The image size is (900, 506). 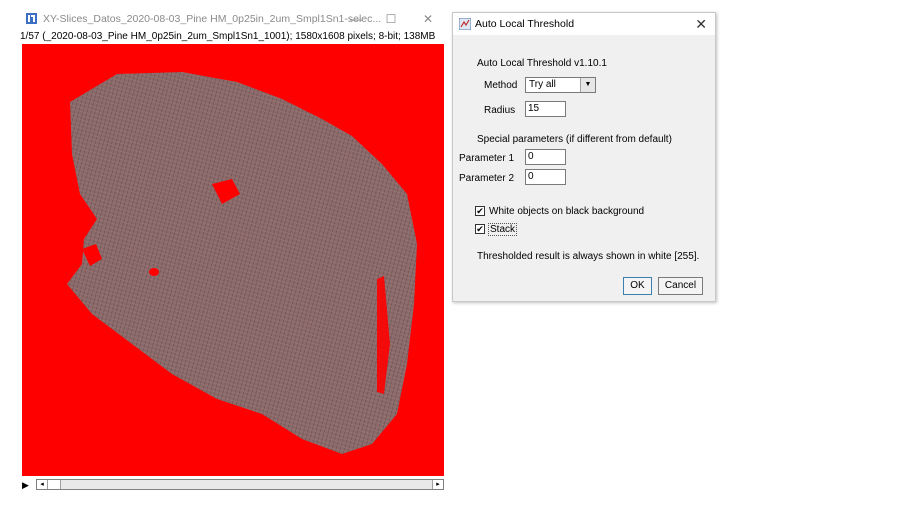 I want to click on slice-scrollbar: ◂ ▸, so click(x=240, y=484).